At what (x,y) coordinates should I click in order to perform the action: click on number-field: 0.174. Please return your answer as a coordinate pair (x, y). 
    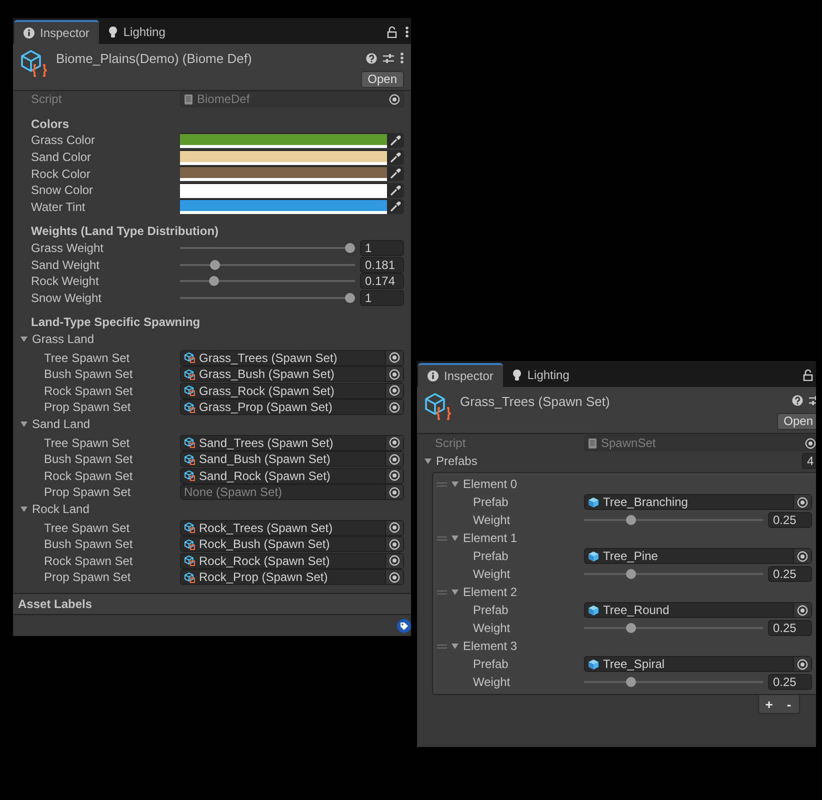
    Looking at the image, I should click on (382, 281).